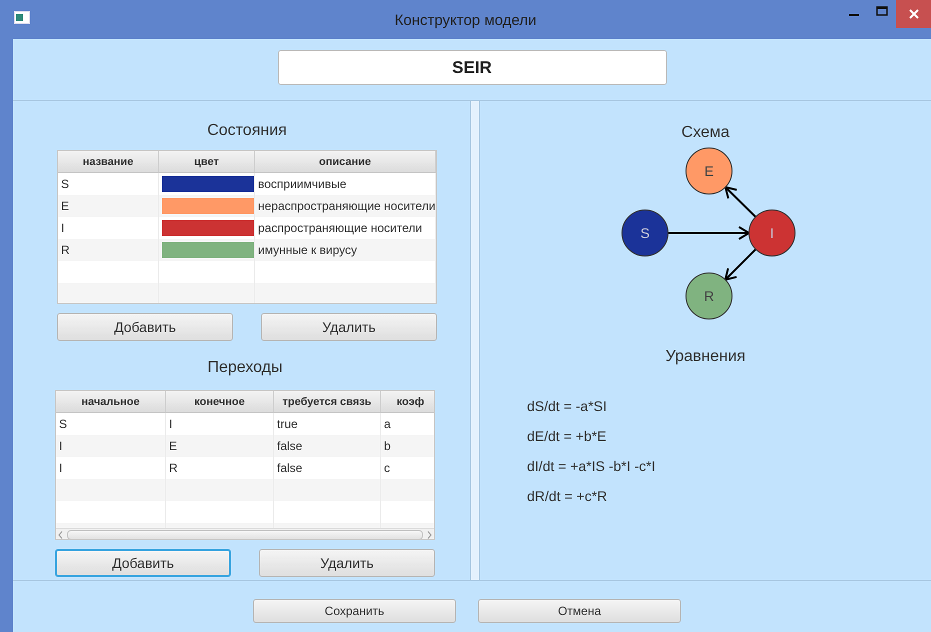  I want to click on table-cell: b, so click(407, 446).